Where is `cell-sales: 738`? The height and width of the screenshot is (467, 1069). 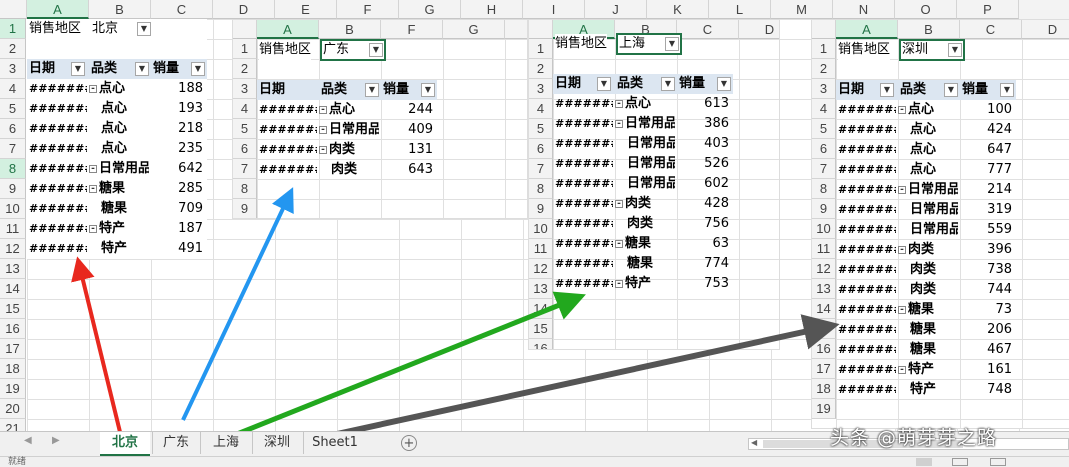
cell-sales: 738 is located at coordinates (986, 270).